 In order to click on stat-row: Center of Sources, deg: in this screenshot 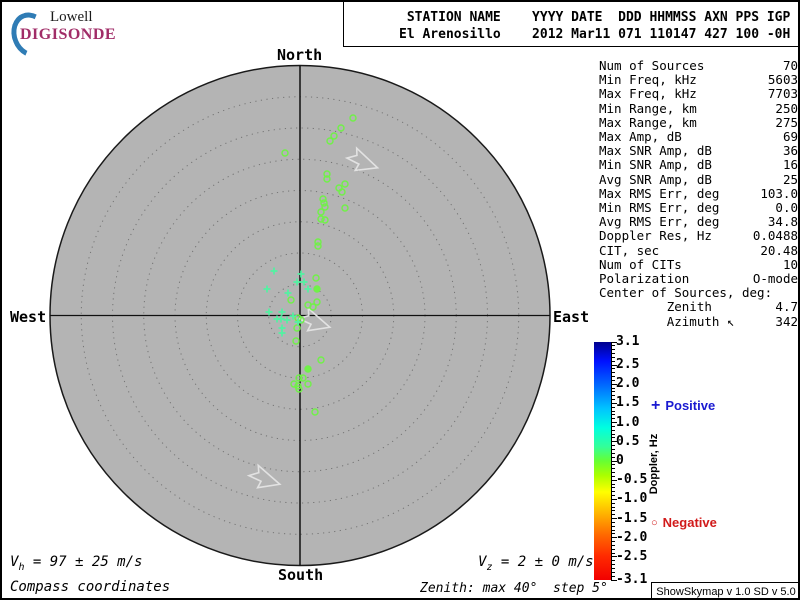, I will do `click(698, 293)`.